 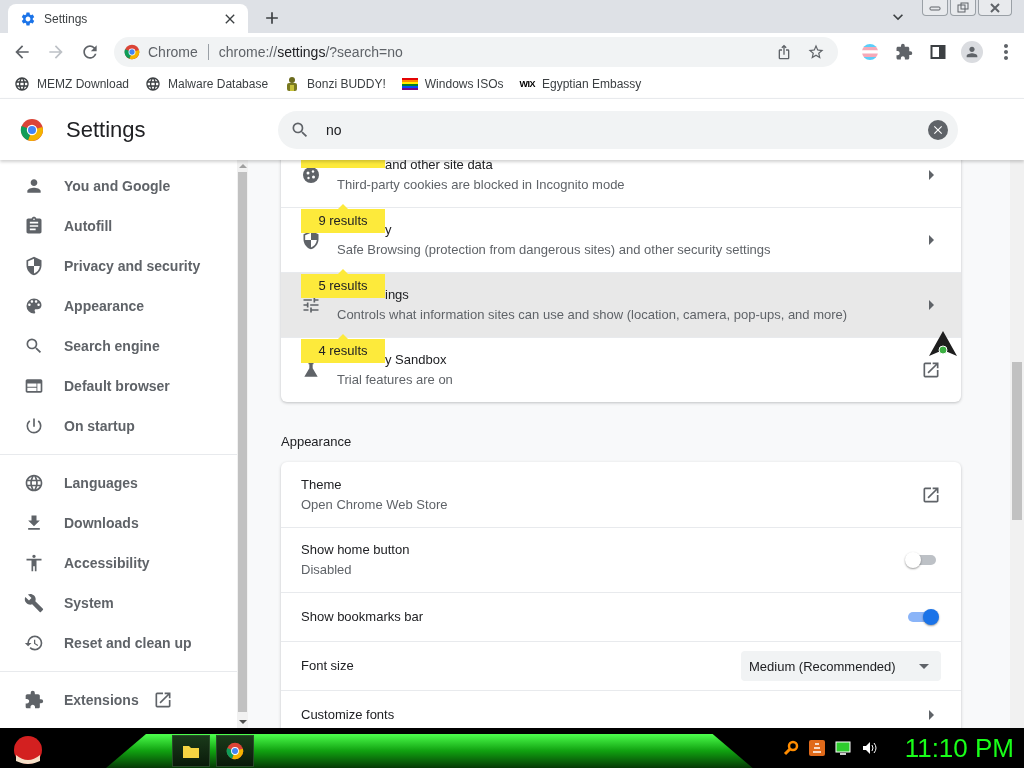 I want to click on search-field: no, so click(x=618, y=129).